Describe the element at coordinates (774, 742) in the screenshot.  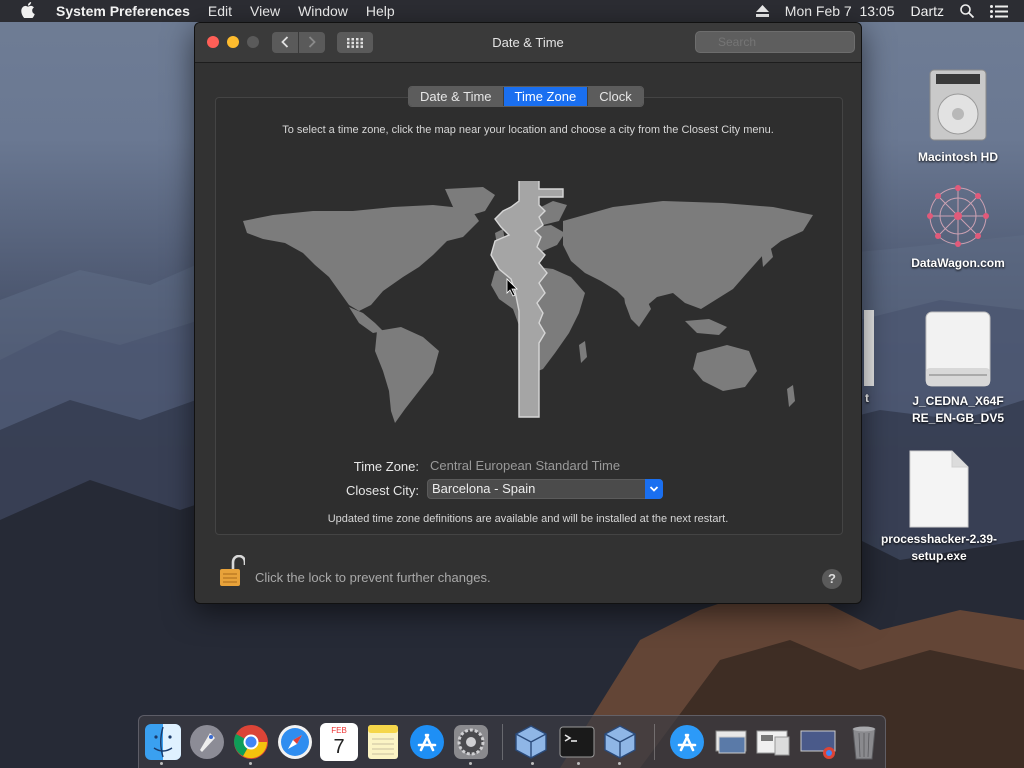
I see `documents-stack-icon` at that location.